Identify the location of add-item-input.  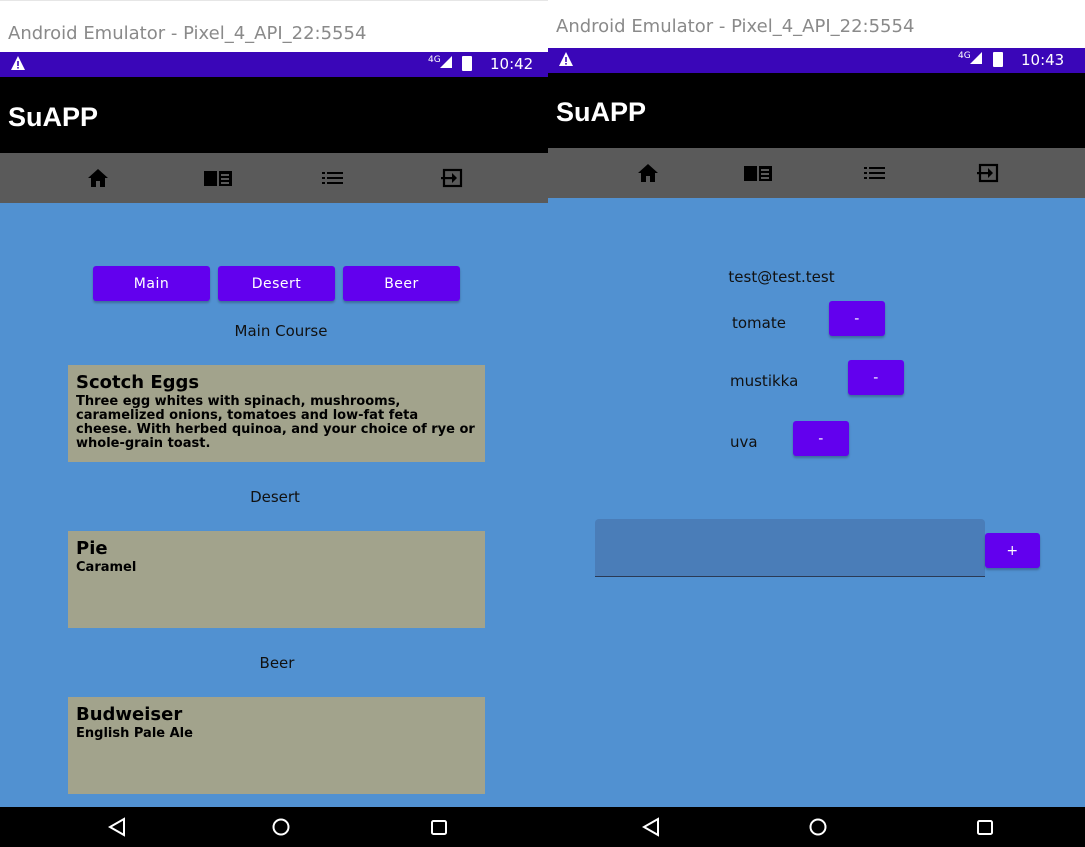
(790, 548).